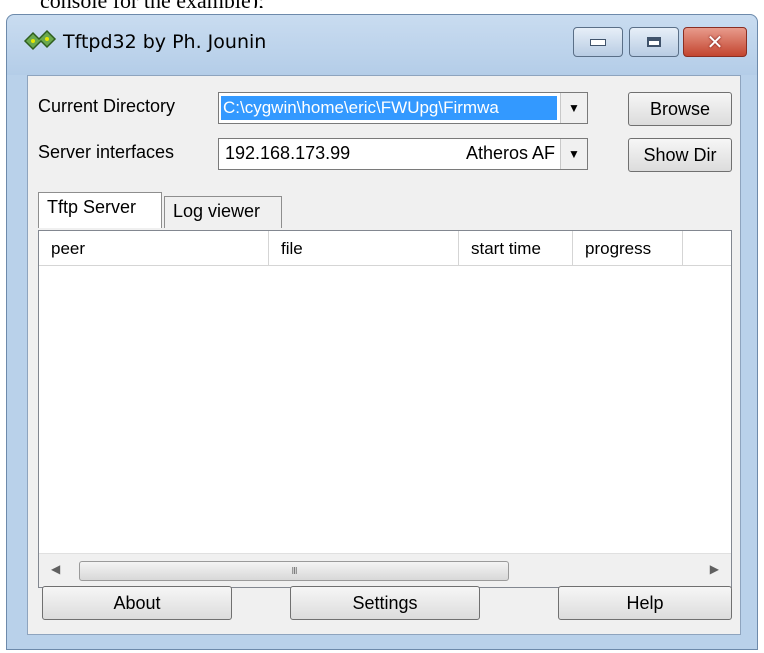  Describe the element at coordinates (55, 569) in the screenshot. I see `scroll-left-icon: ◀` at that location.